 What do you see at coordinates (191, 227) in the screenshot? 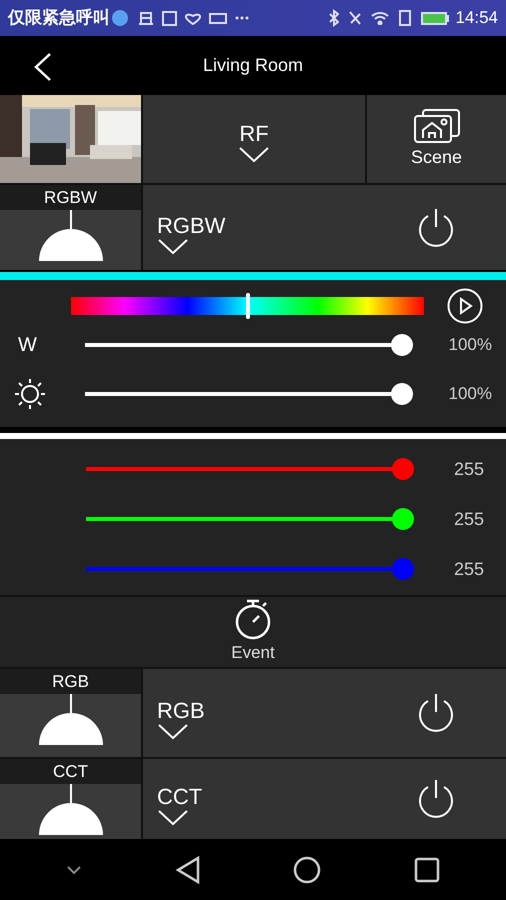
I see `device-dropdown: RGBW` at bounding box center [191, 227].